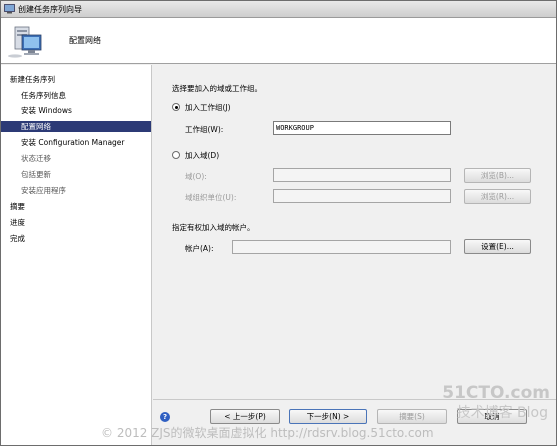 Image resolution: width=557 pixels, height=446 pixels. Describe the element at coordinates (196, 176) in the screenshot. I see `domain-label: 域(O):` at that location.